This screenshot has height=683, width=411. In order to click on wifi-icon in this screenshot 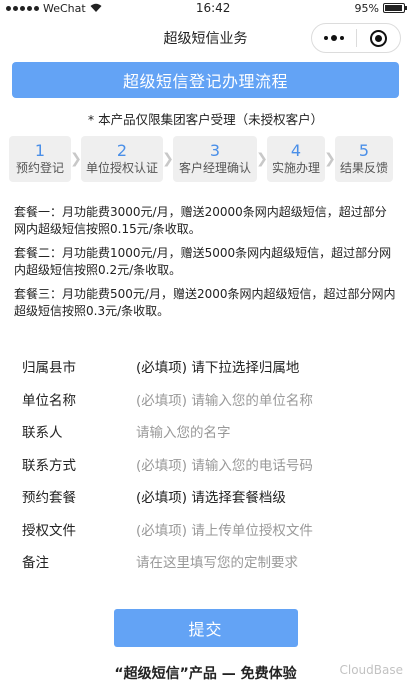, I will do `click(96, 8)`.